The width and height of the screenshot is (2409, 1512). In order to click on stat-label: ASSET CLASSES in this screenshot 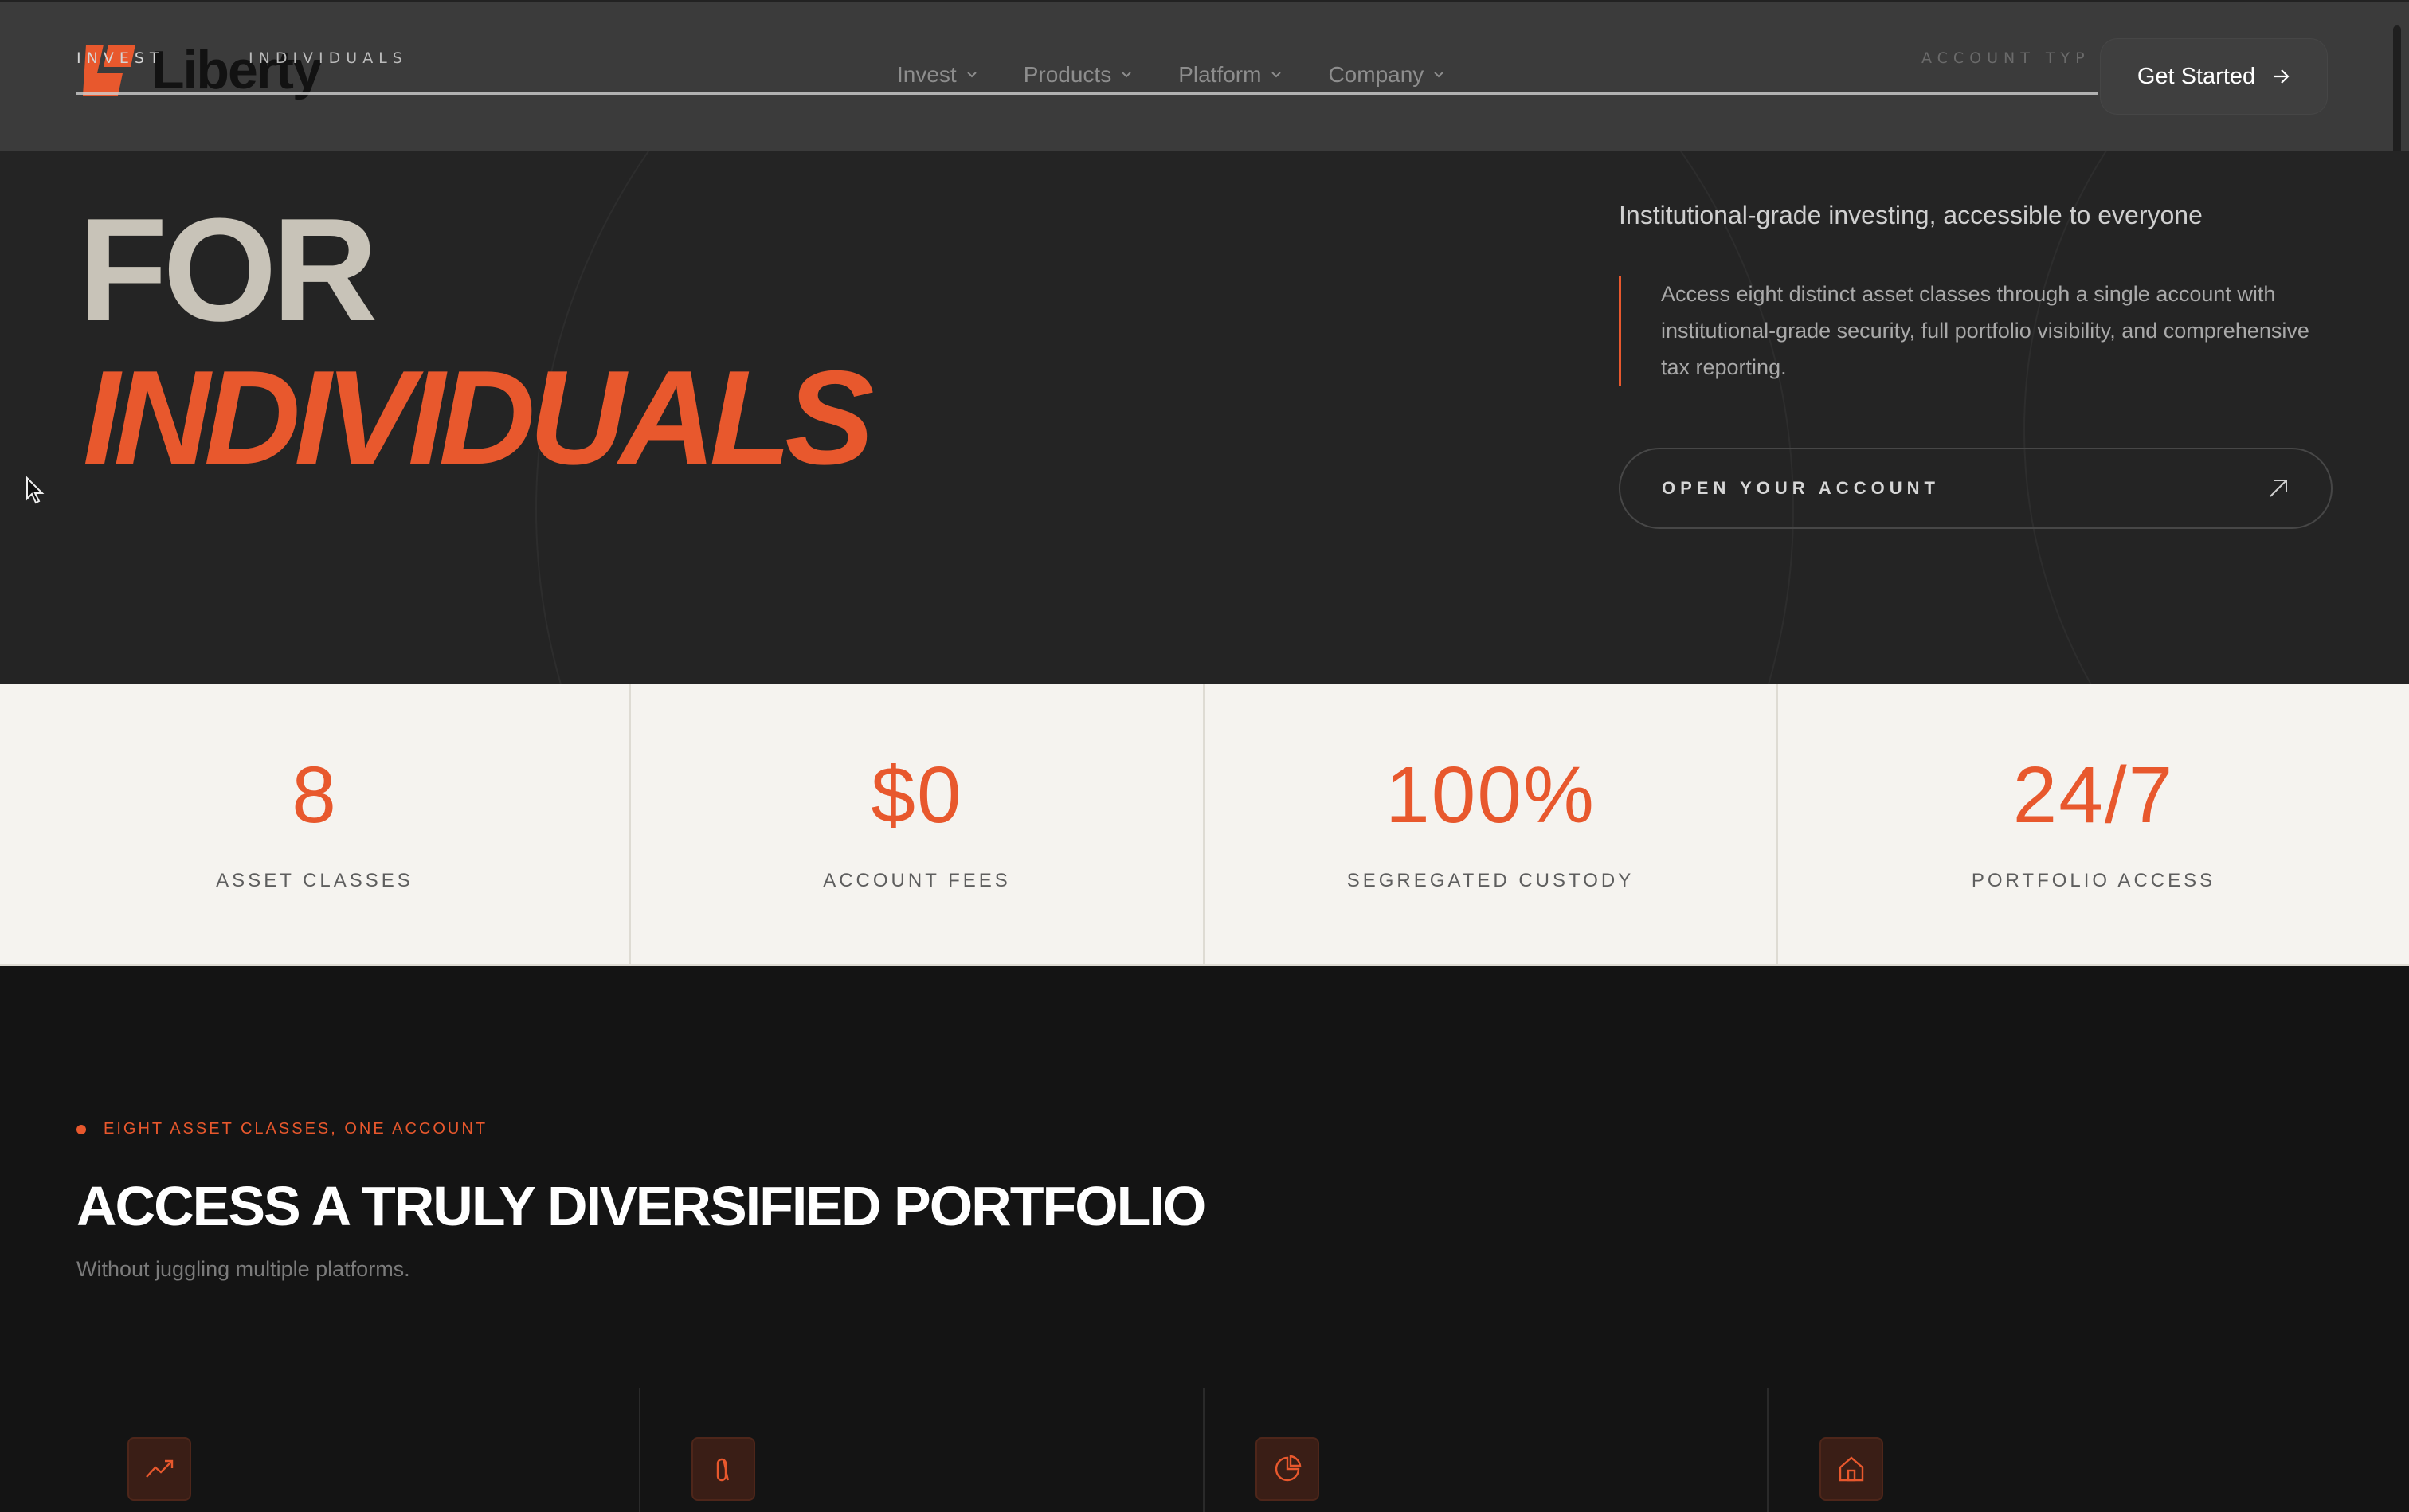, I will do `click(314, 880)`.